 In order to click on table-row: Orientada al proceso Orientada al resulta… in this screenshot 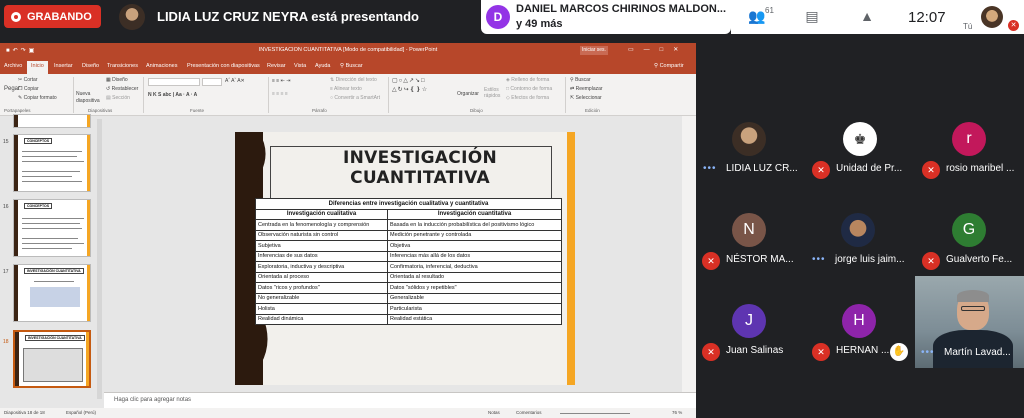, I will do `click(408, 277)`.